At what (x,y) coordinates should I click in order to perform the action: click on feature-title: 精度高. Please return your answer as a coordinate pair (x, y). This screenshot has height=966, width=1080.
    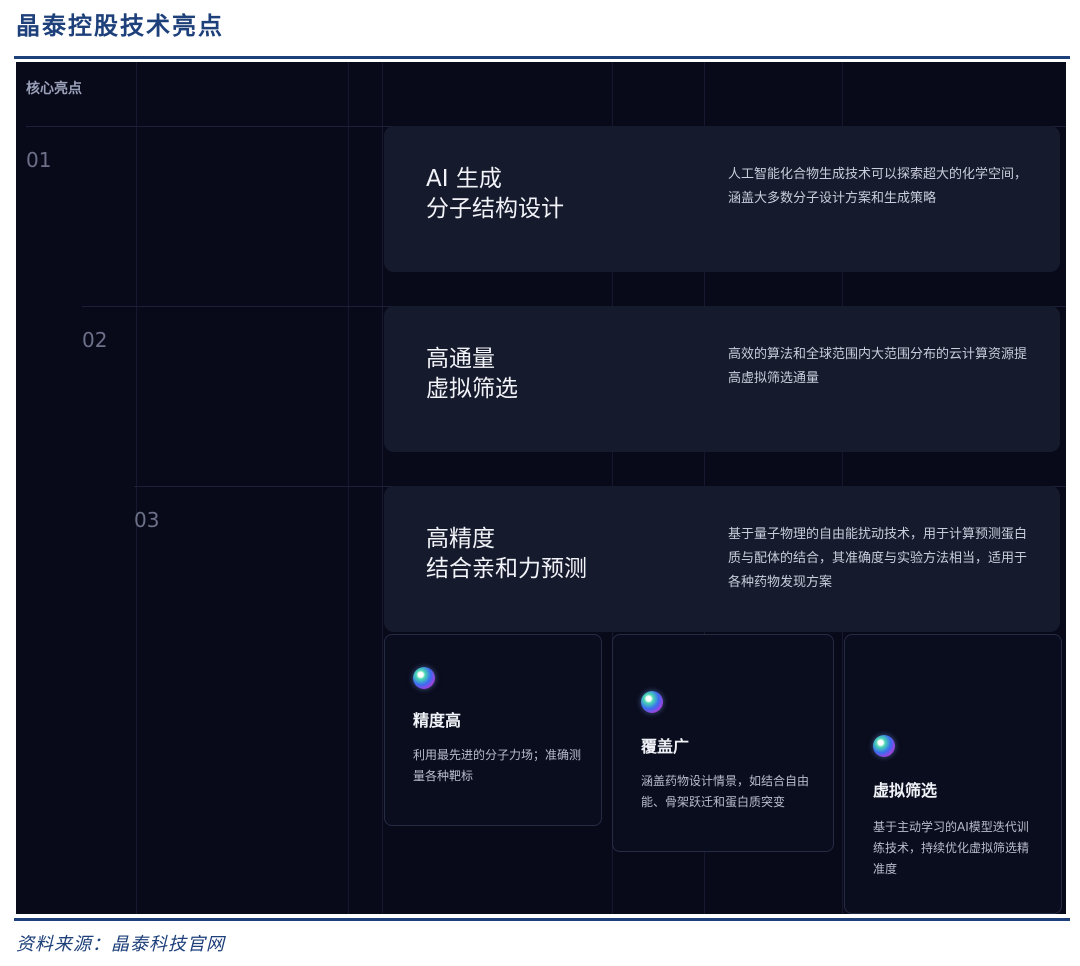
    Looking at the image, I should click on (437, 720).